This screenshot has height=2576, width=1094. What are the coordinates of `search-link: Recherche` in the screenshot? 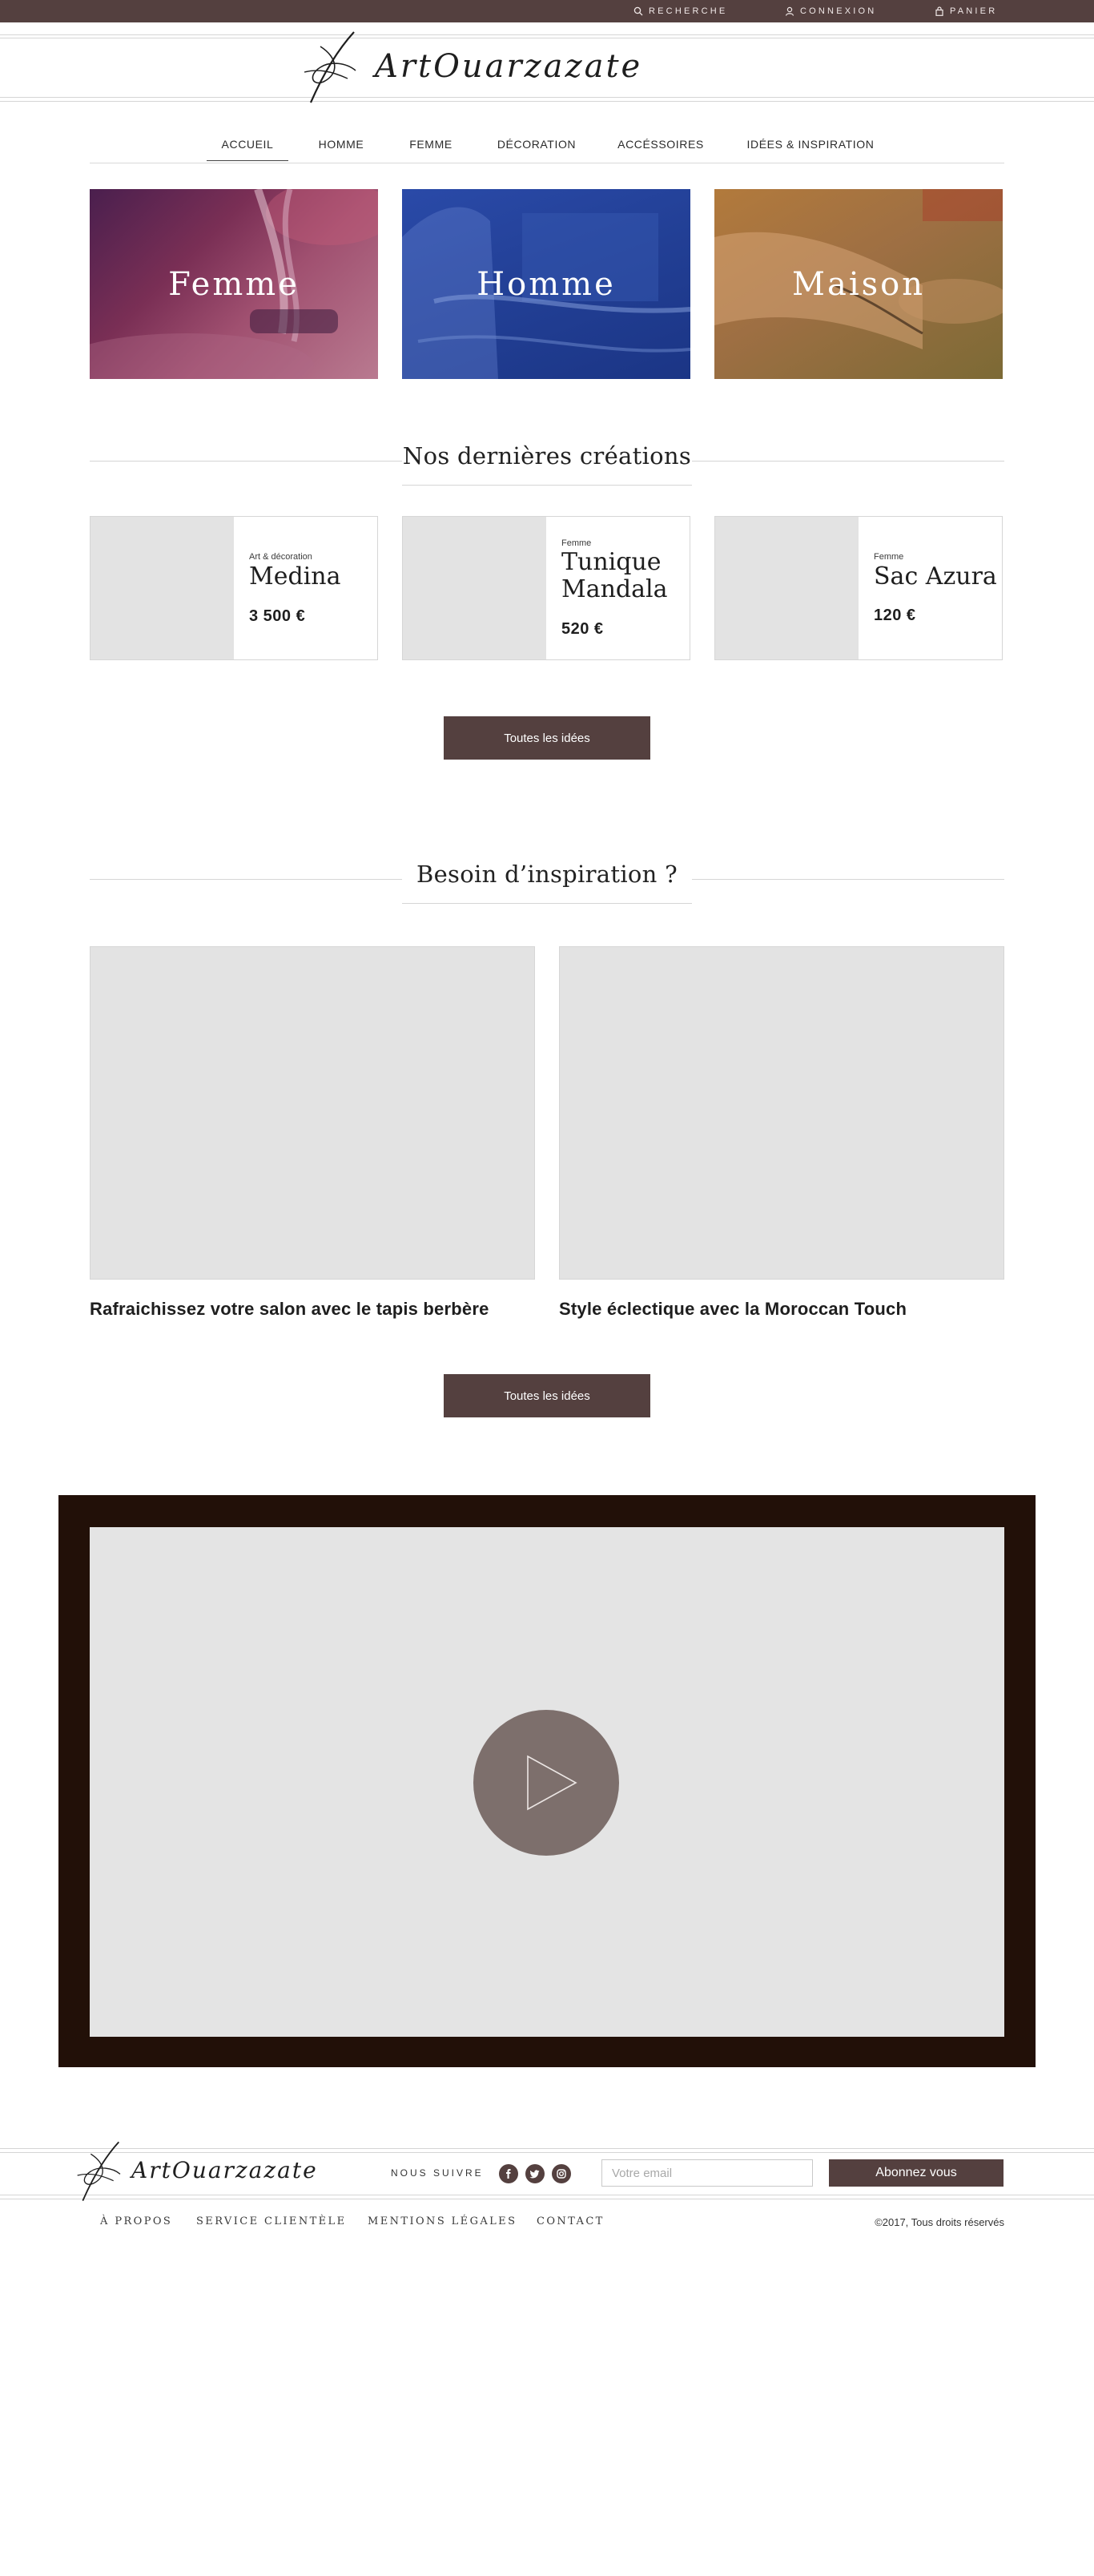 It's located at (680, 11).